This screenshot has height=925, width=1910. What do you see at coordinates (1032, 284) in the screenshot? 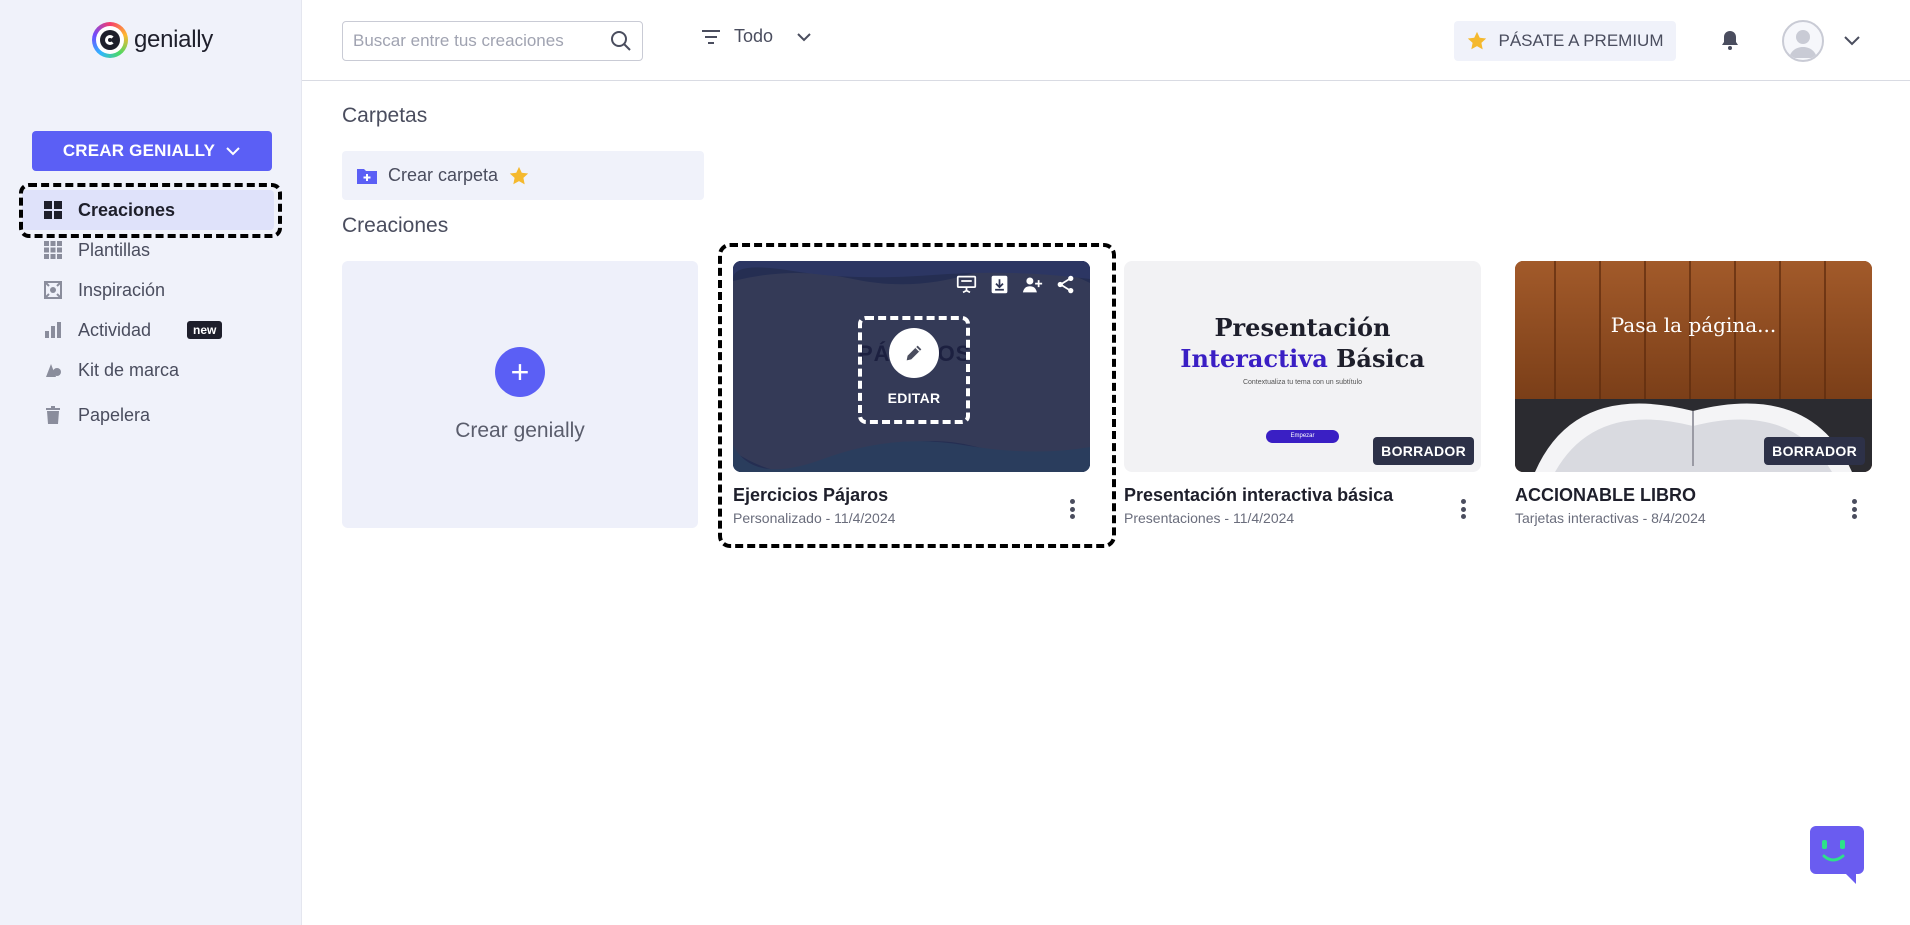
I see `add-user-icon` at bounding box center [1032, 284].